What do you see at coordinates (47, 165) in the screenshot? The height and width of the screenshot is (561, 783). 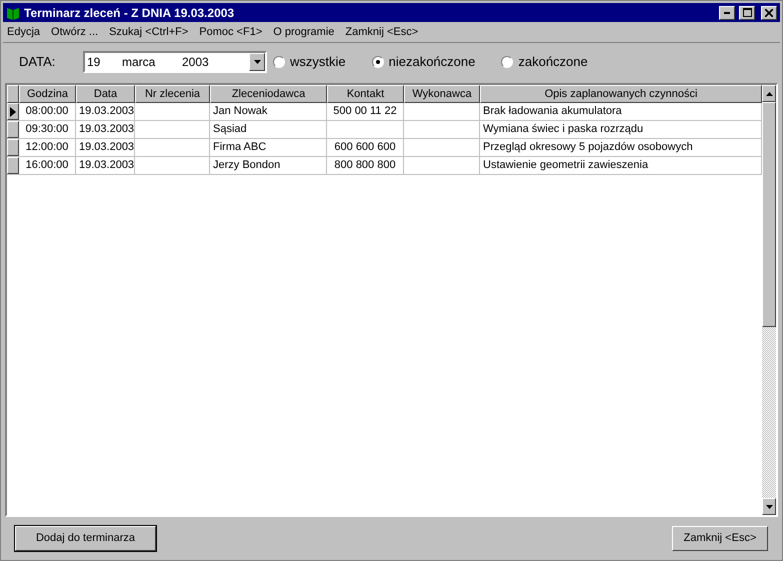 I see `table-cell: 16:00:00` at bounding box center [47, 165].